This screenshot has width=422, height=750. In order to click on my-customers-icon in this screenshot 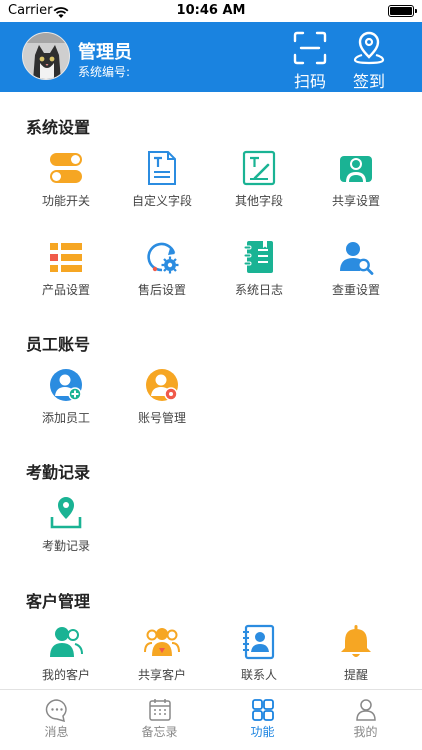, I will do `click(66, 642)`.